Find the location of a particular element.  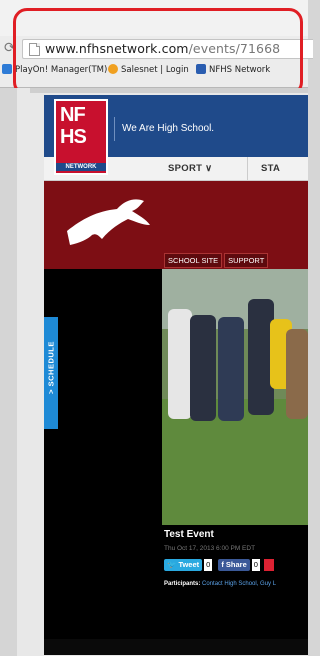

share-button: f Share is located at coordinates (234, 565).